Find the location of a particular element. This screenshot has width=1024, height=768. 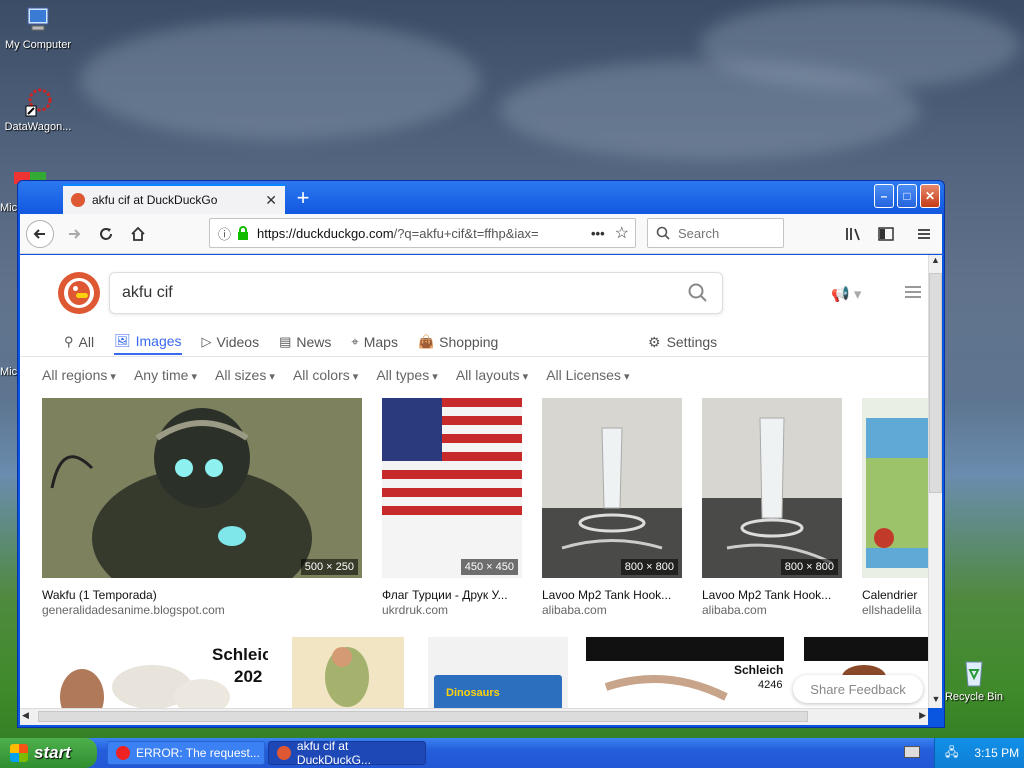

tab-images: 🖼 Images is located at coordinates (148, 342).